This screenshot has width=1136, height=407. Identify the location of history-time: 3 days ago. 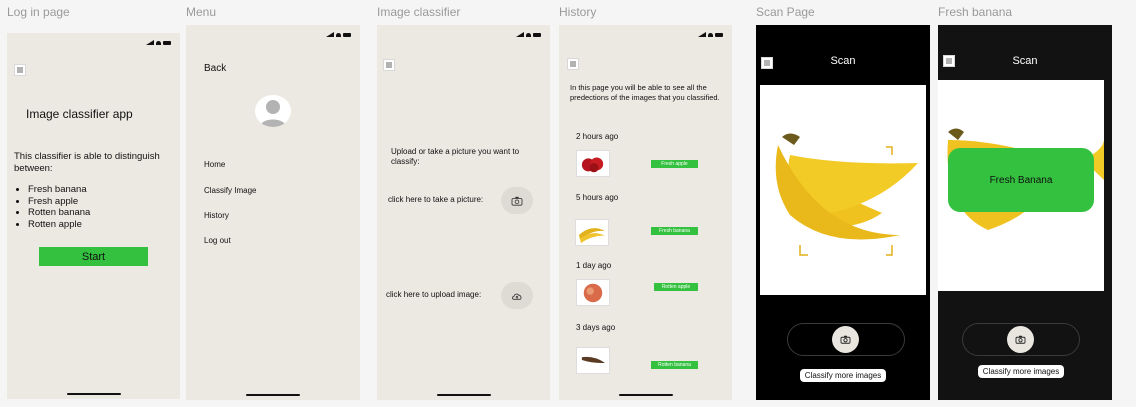
(596, 327).